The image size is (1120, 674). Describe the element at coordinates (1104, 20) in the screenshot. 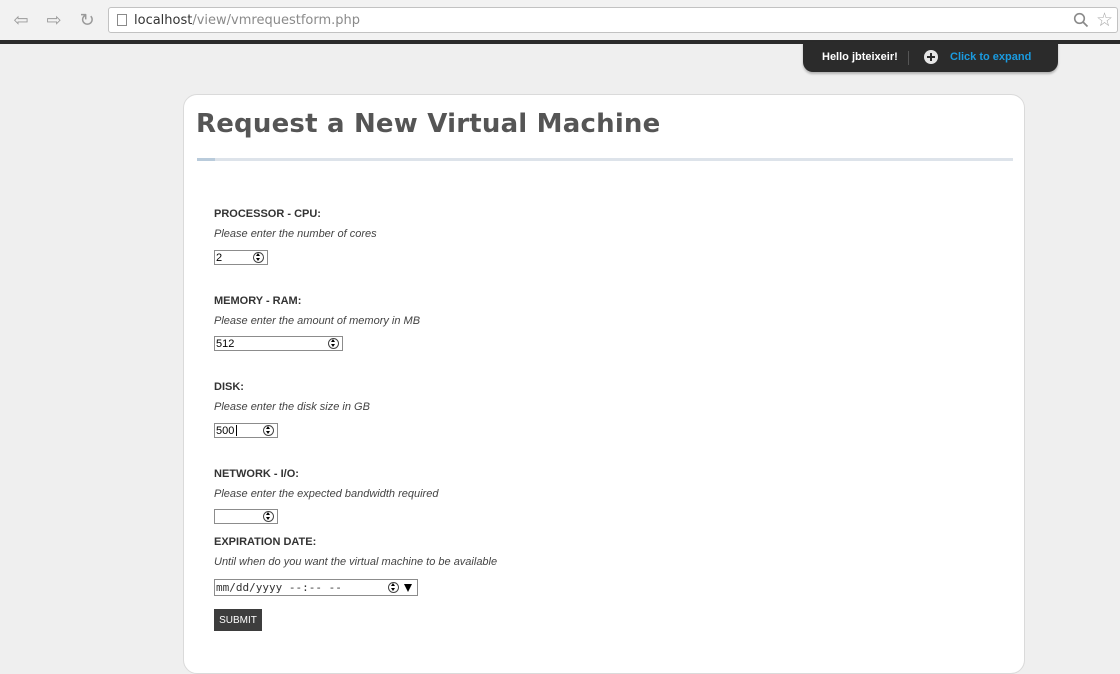

I see `bookmark-star-icon: ☆` at that location.